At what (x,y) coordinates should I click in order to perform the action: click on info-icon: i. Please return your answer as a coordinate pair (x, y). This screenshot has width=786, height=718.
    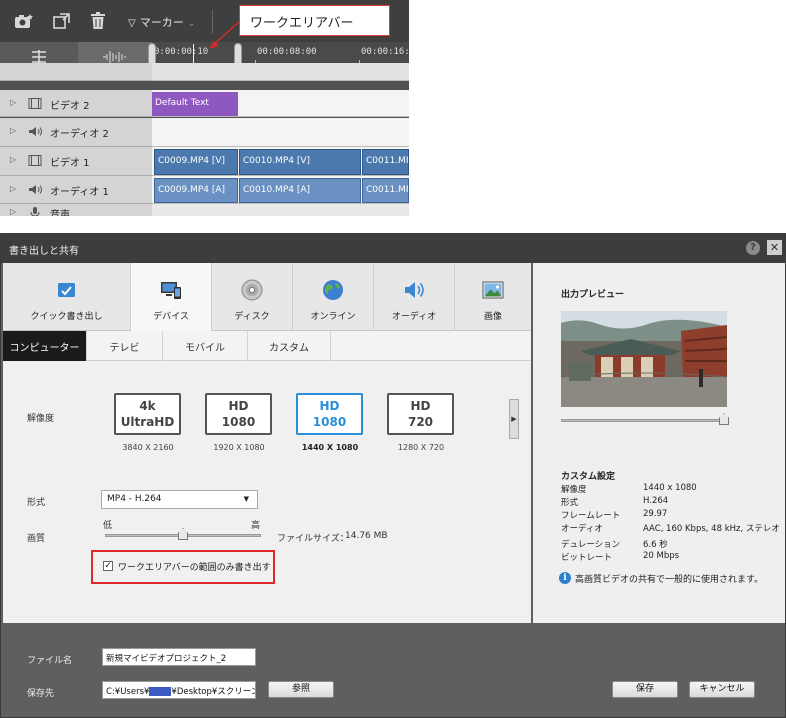
    Looking at the image, I should click on (565, 578).